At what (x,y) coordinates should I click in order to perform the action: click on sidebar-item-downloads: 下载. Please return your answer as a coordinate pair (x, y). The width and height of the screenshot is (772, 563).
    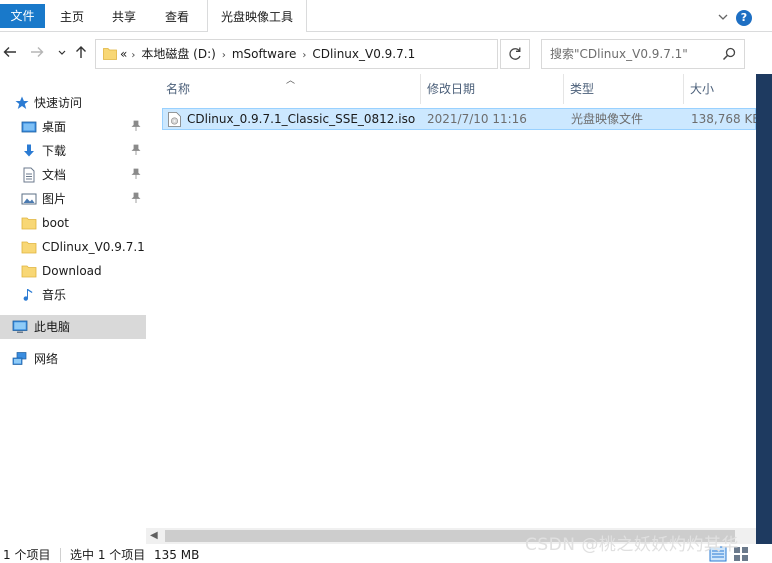
    Looking at the image, I should click on (73, 151).